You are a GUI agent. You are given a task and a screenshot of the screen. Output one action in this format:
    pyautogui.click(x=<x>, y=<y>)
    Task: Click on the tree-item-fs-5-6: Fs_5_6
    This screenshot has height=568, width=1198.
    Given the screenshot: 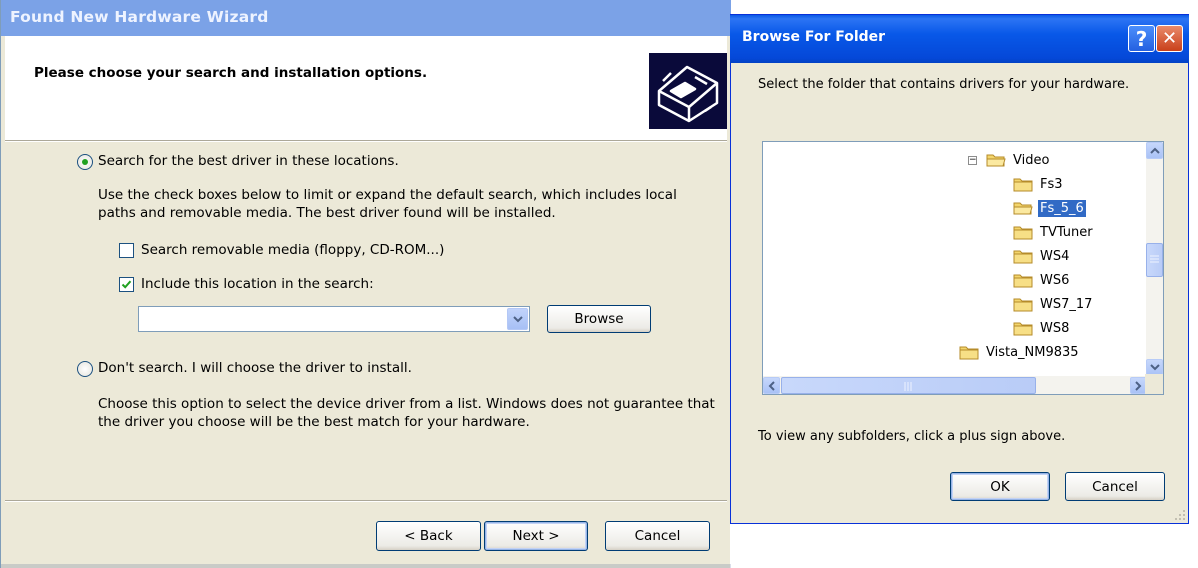 What is the action you would take?
    pyautogui.click(x=1050, y=208)
    